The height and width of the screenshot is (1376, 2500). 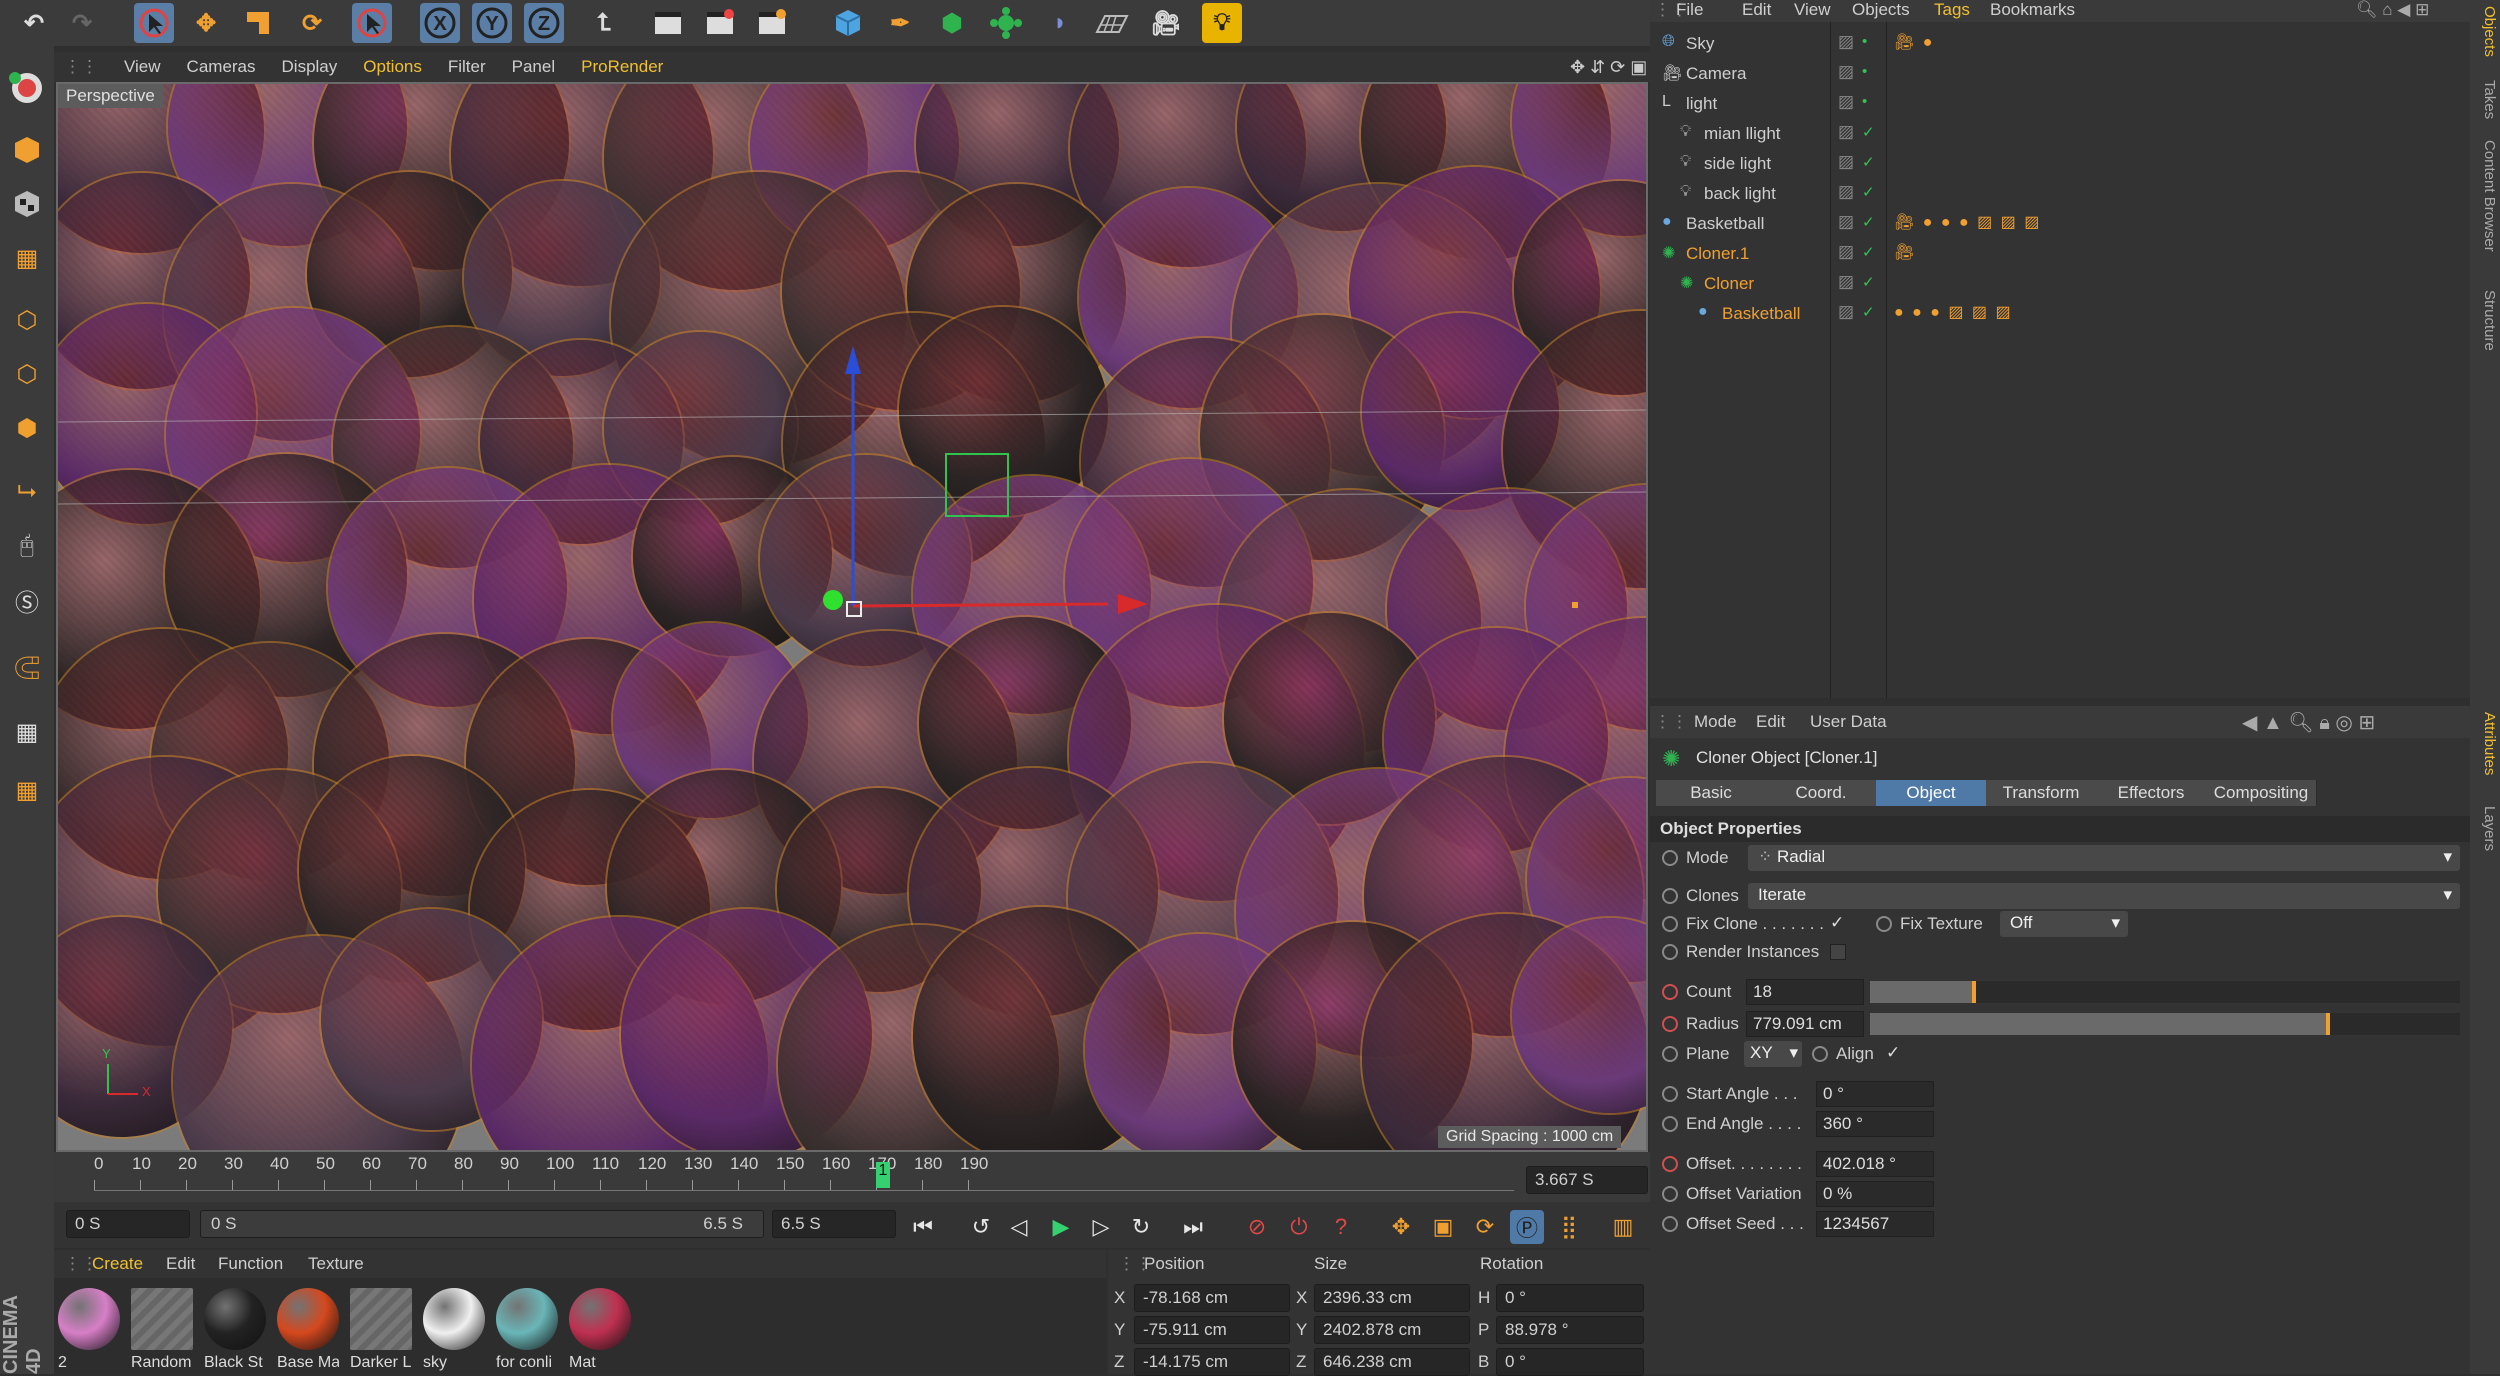 What do you see at coordinates (180, 1264) in the screenshot?
I see `material-menu-edit: Edit` at bounding box center [180, 1264].